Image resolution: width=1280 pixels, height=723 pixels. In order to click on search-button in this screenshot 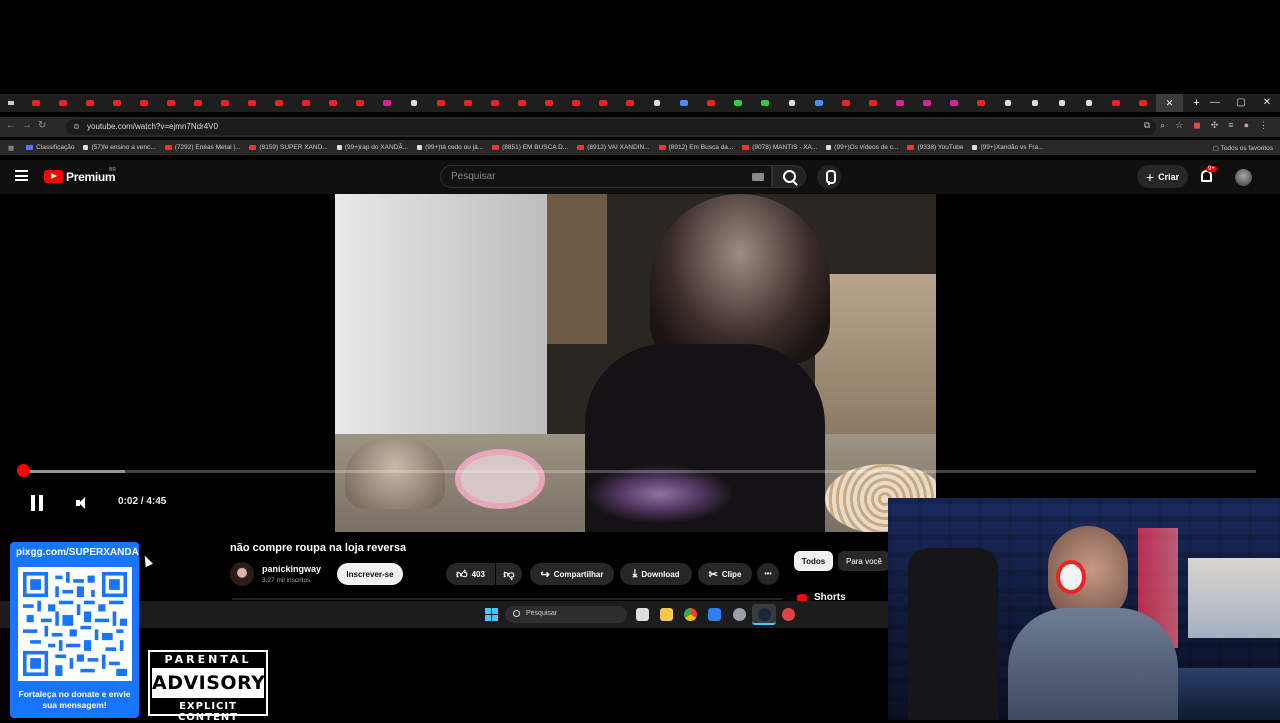, I will do `click(789, 176)`.